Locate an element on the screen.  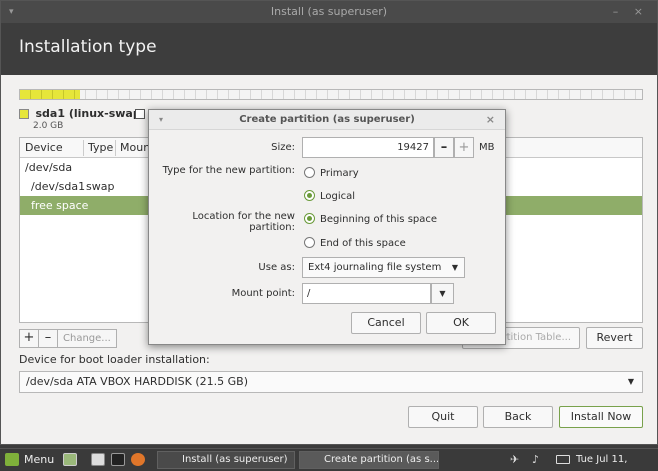
size-unit: MB is located at coordinates (487, 147).